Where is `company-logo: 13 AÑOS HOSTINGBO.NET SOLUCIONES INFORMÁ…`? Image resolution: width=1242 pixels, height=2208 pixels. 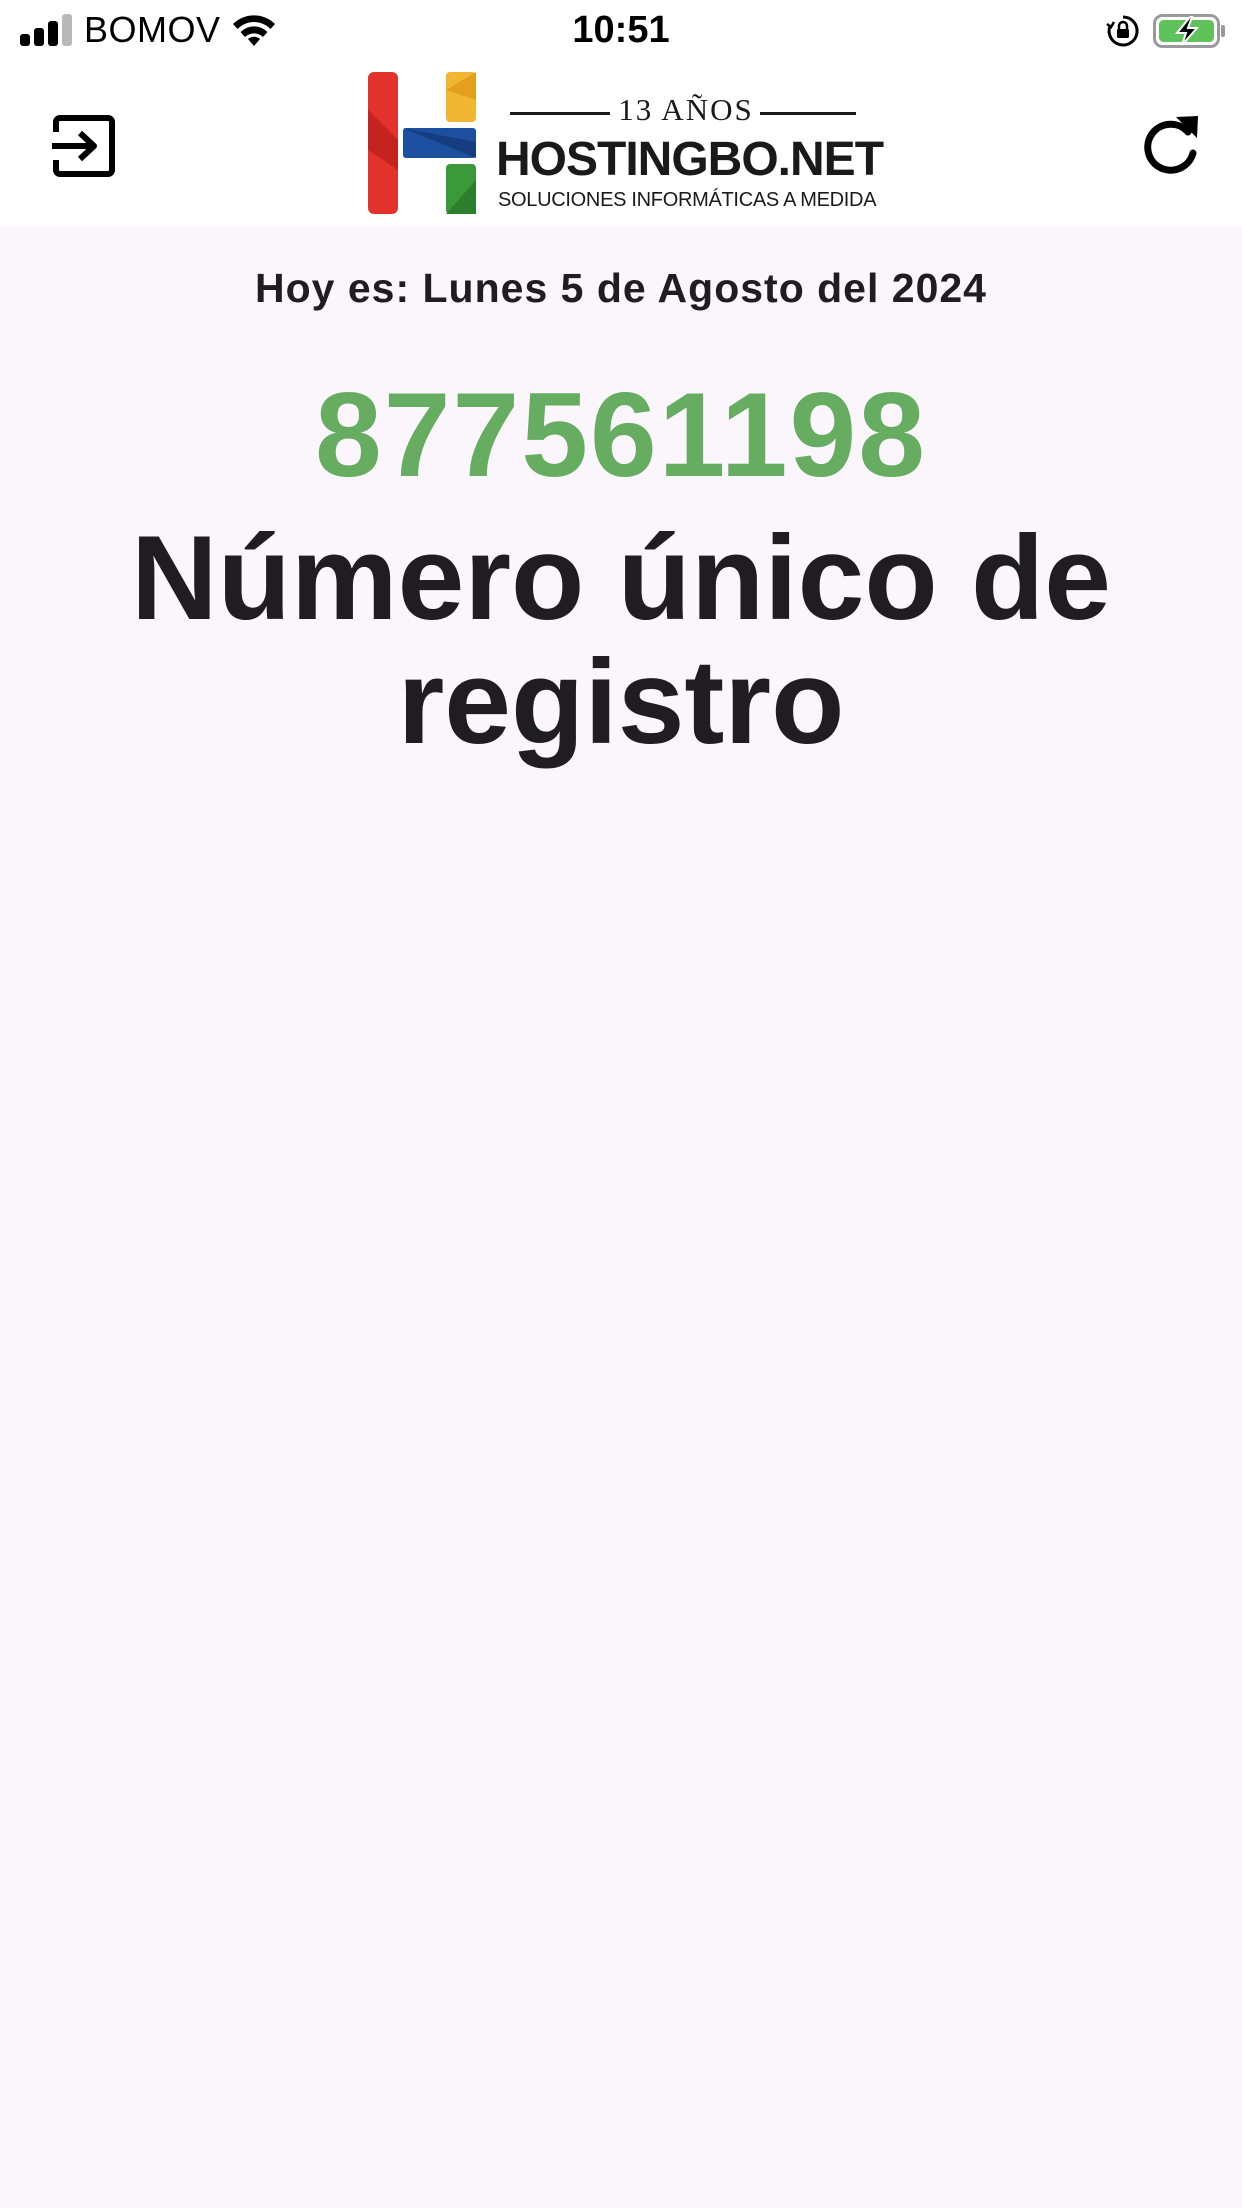
company-logo: 13 AÑOS HOSTINGBO.NET SOLUCIONES INFORMÁ… is located at coordinates (631, 145).